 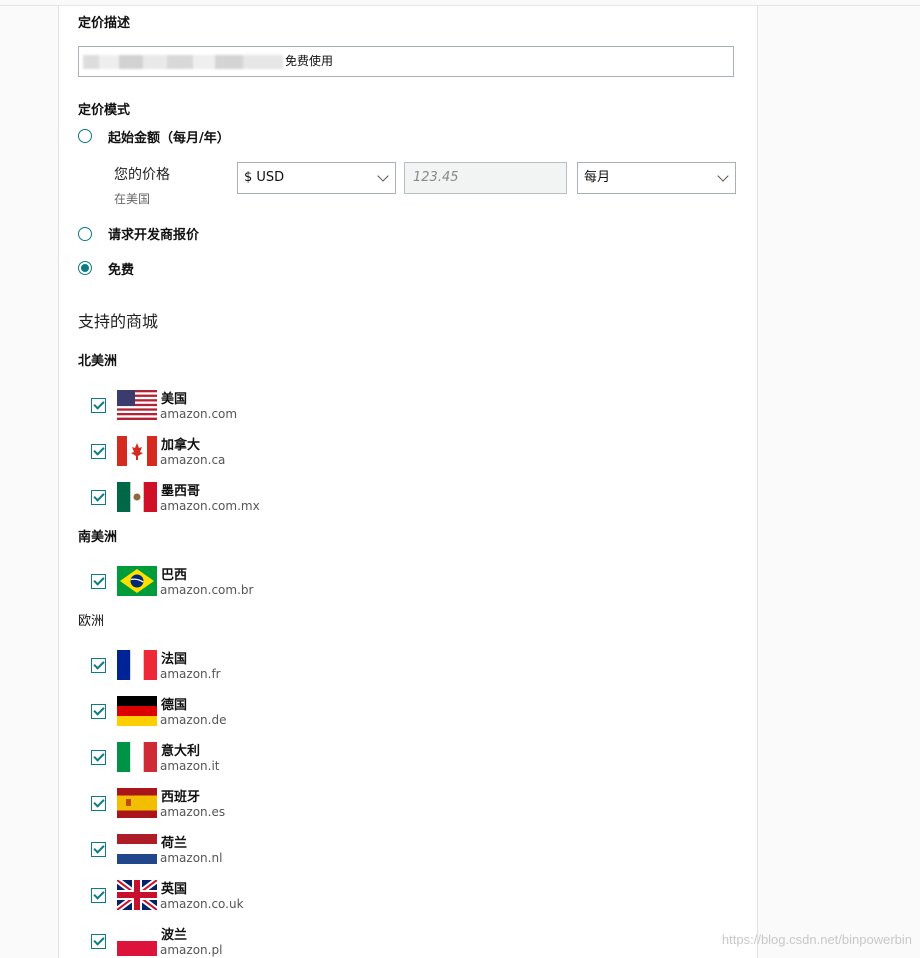 I want to click on country-name-ca: 加拿大, so click(x=181, y=445).